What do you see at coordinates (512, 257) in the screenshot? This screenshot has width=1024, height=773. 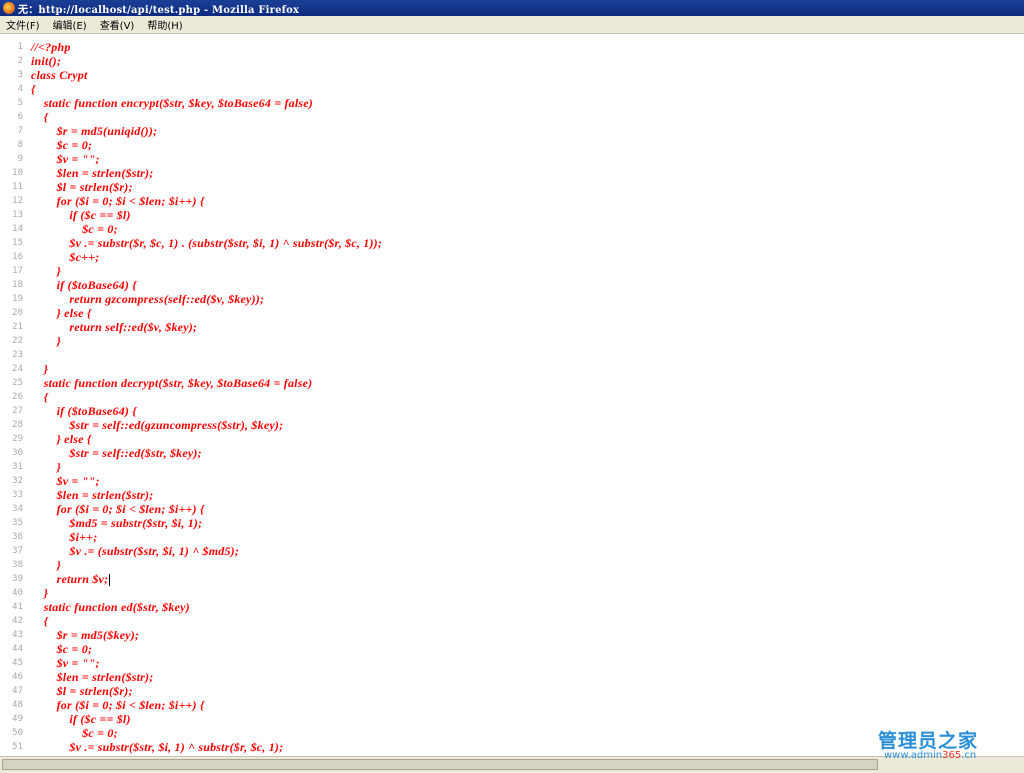 I see `code-line: 16 $c++;` at bounding box center [512, 257].